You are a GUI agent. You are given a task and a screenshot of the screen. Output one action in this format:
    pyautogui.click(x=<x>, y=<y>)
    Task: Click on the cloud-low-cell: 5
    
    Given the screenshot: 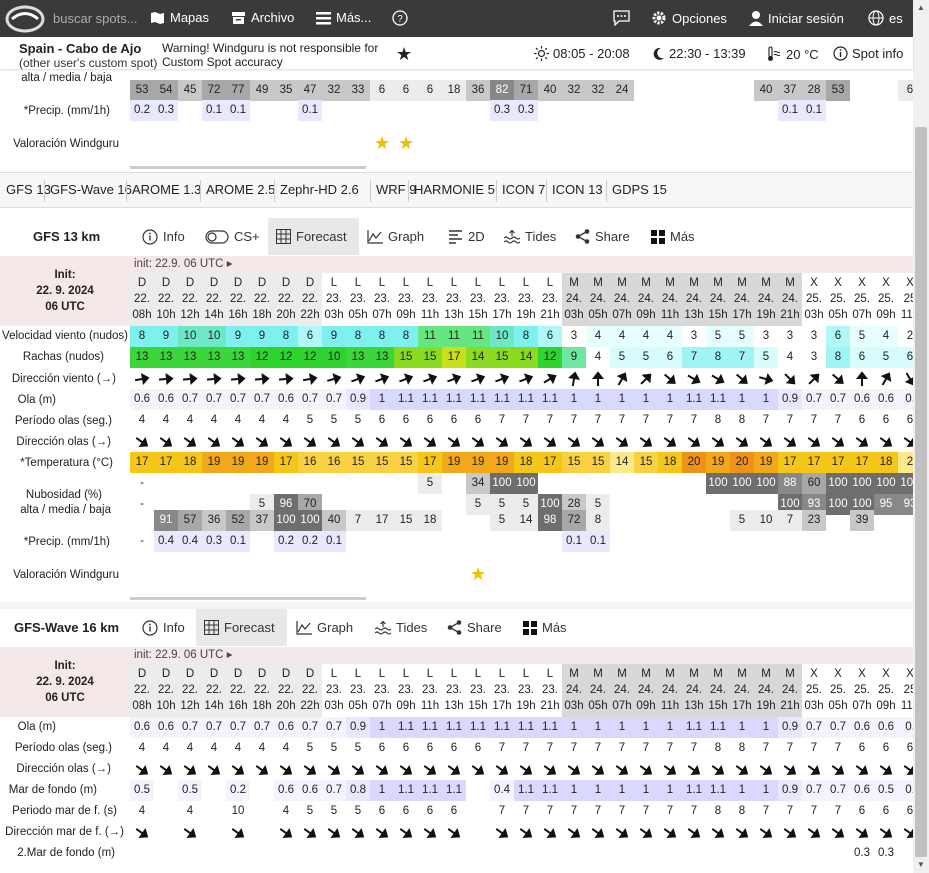 What is the action you would take?
    pyautogui.click(x=502, y=520)
    